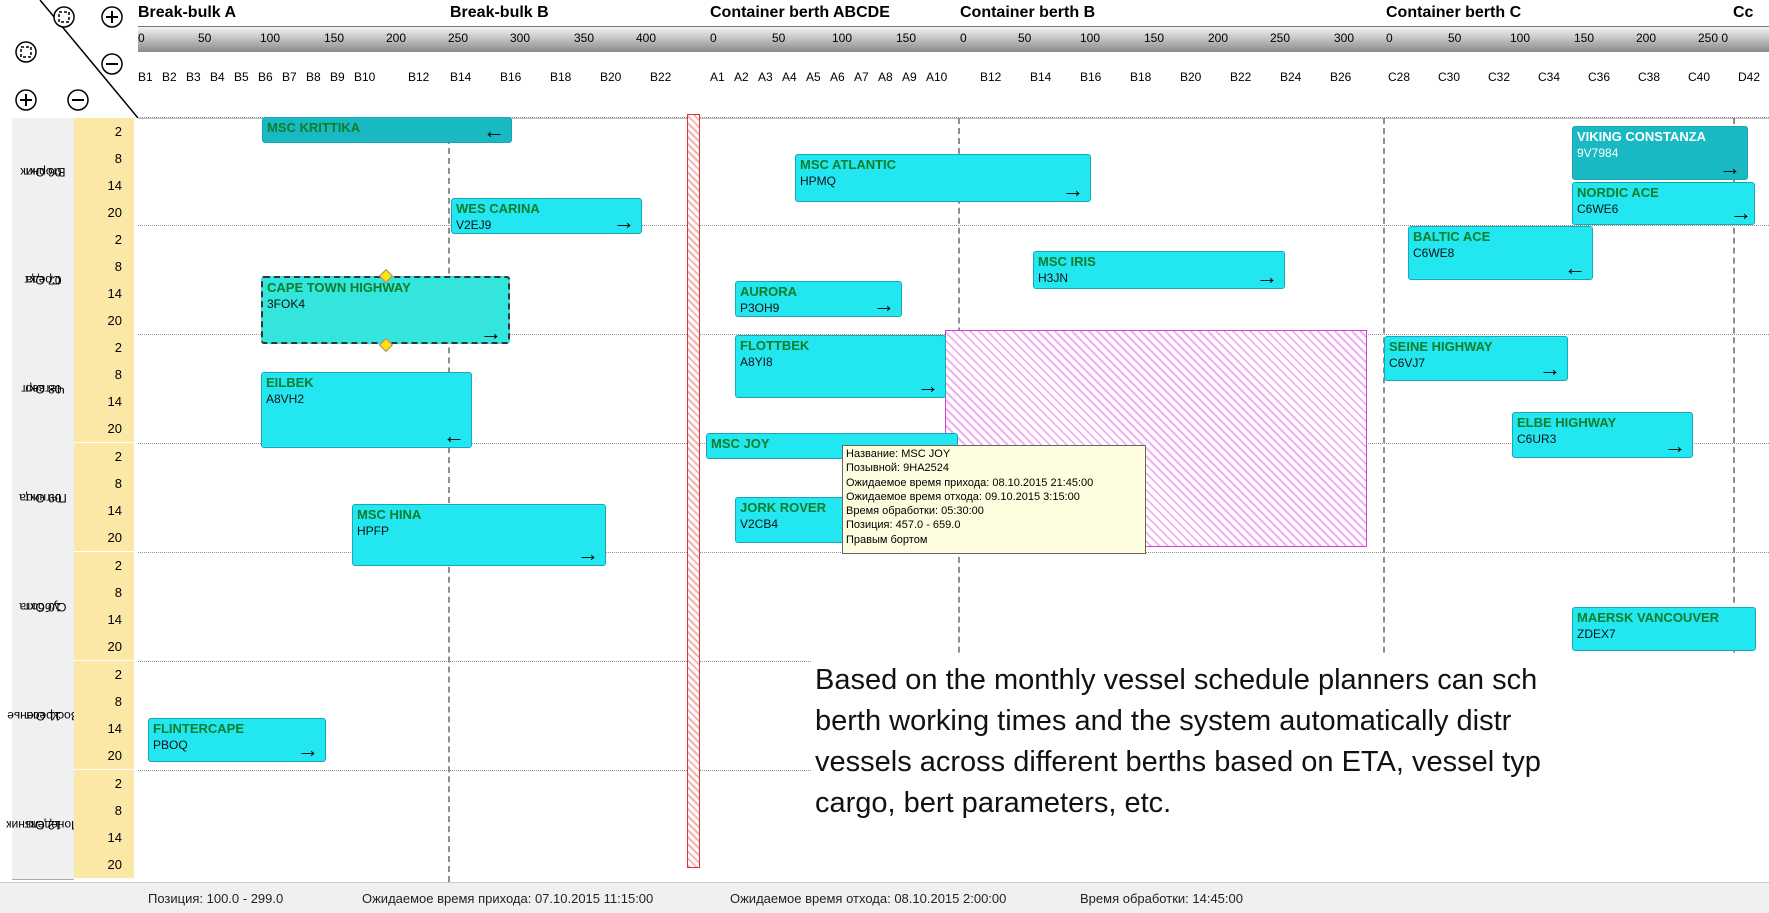 The width and height of the screenshot is (1769, 913). Describe the element at coordinates (43, 715) in the screenshot. I see `day-weekday: Воскресенье` at that location.